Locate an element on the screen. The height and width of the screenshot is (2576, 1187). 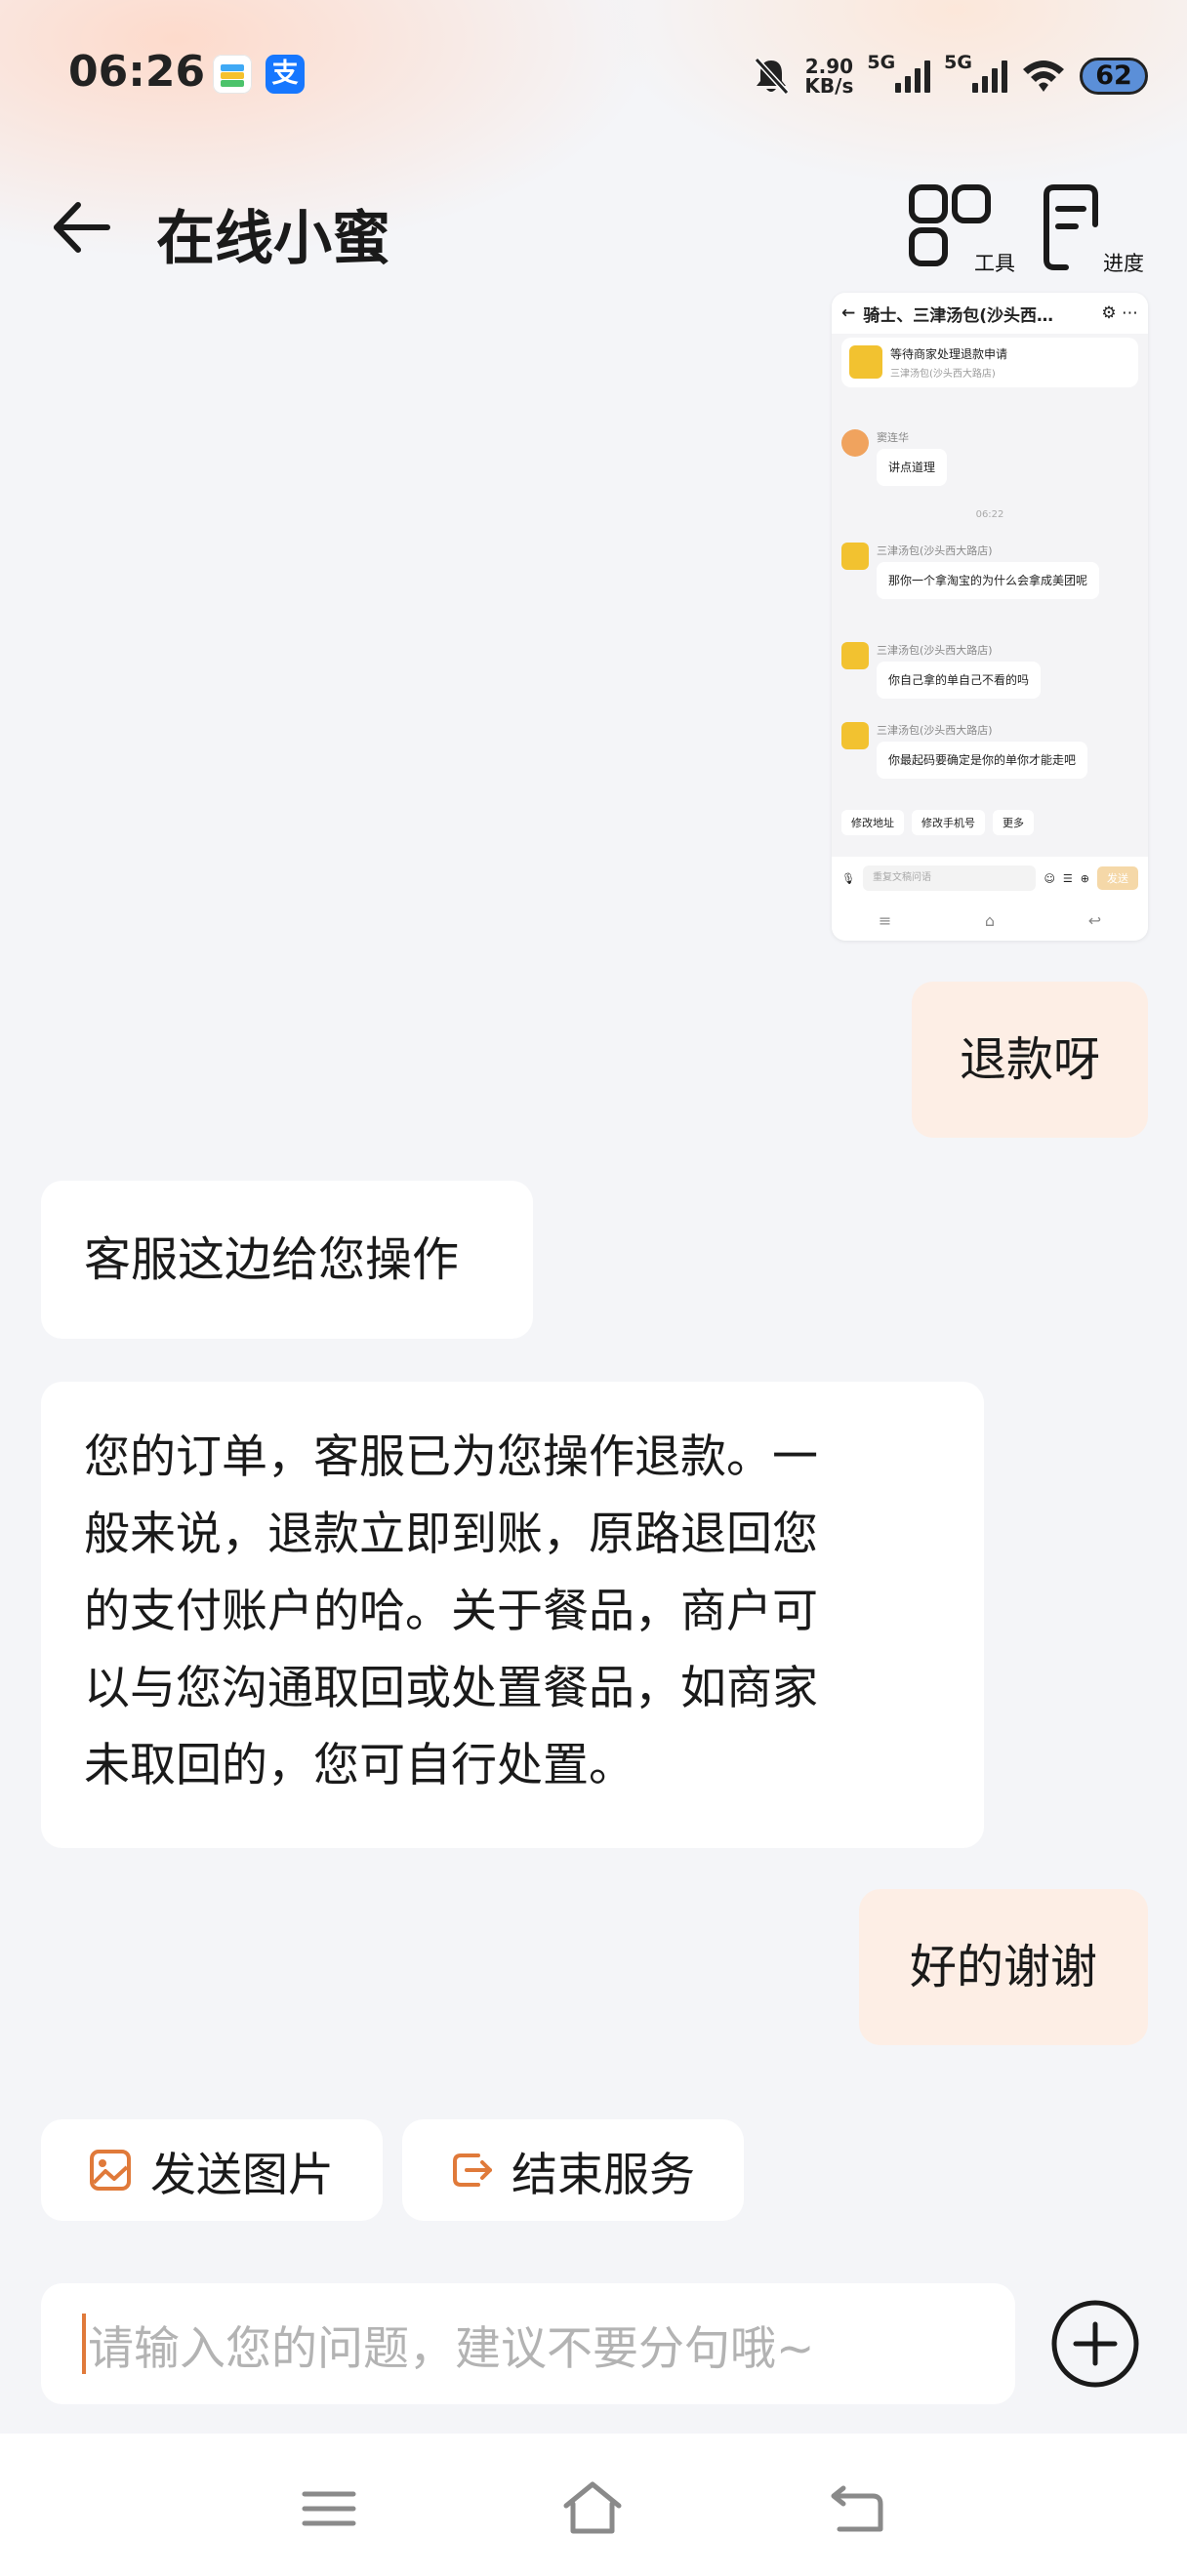
user-avatar is located at coordinates (855, 443).